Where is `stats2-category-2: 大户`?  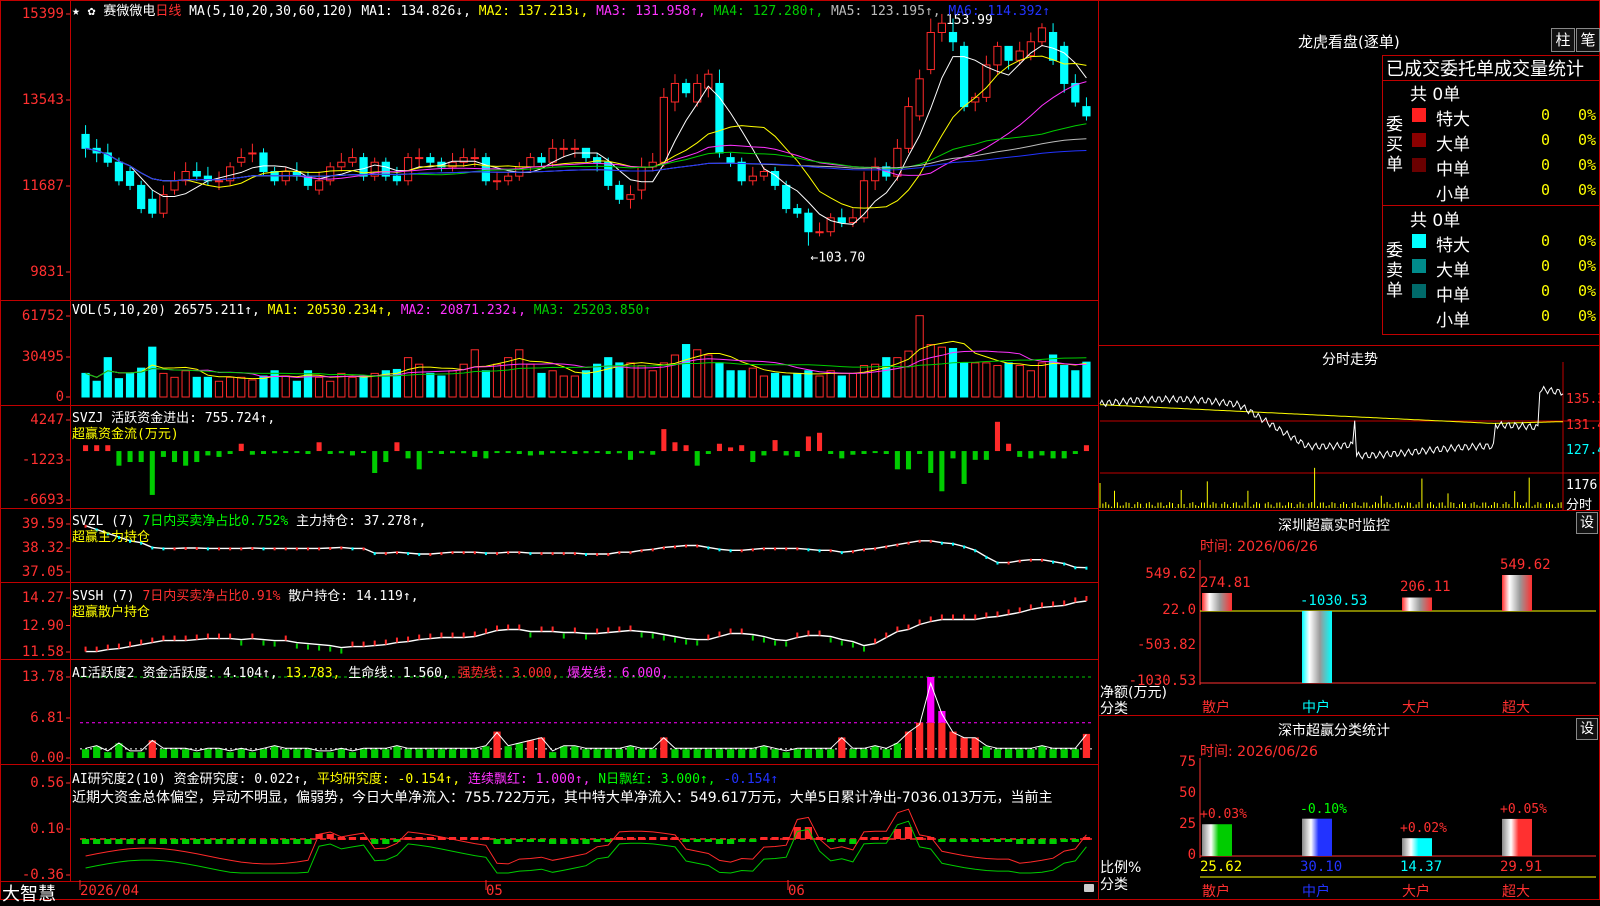 stats2-category-2: 大户 is located at coordinates (1416, 892).